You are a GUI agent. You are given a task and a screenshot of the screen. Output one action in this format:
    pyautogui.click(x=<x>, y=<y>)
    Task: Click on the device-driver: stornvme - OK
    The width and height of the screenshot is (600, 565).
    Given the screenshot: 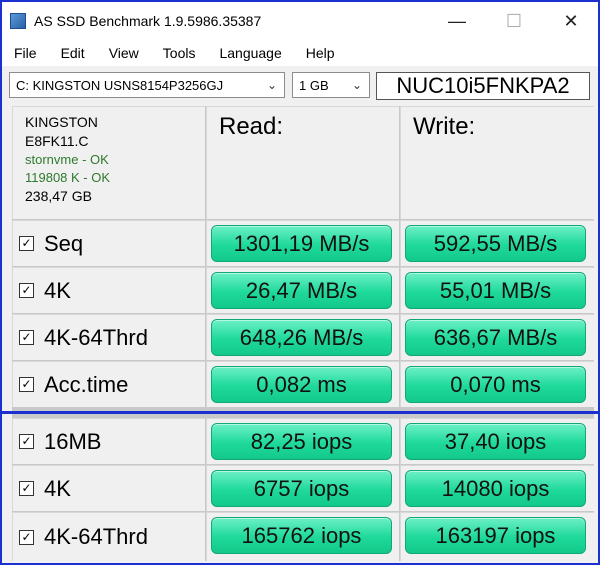 What is the action you would take?
    pyautogui.click(x=67, y=159)
    